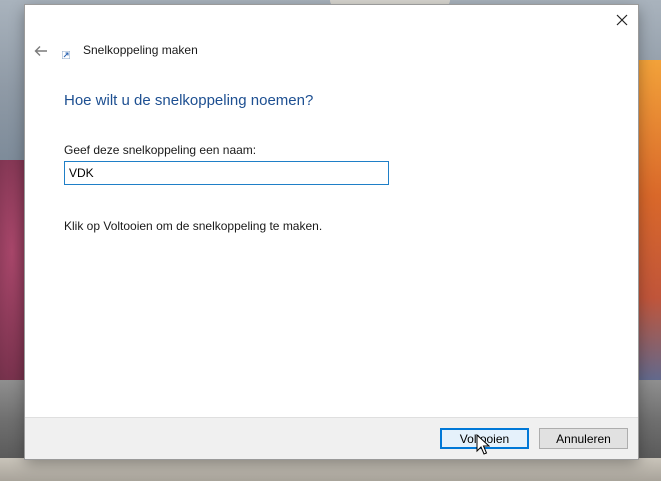  Describe the element at coordinates (483, 444) in the screenshot. I see `mouse-cursor-icon` at that location.